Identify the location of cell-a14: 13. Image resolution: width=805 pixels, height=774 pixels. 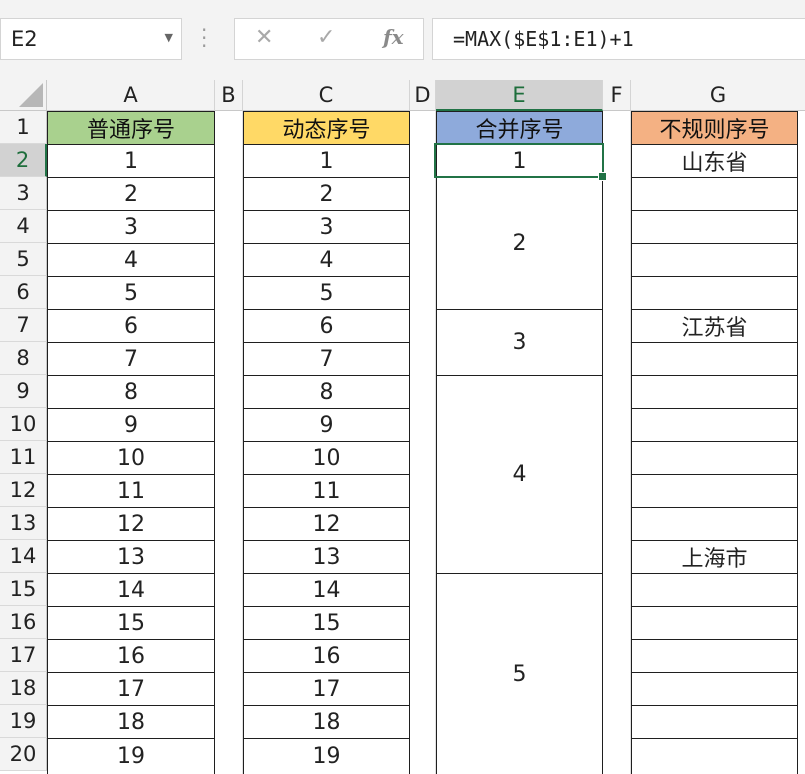
(131, 557).